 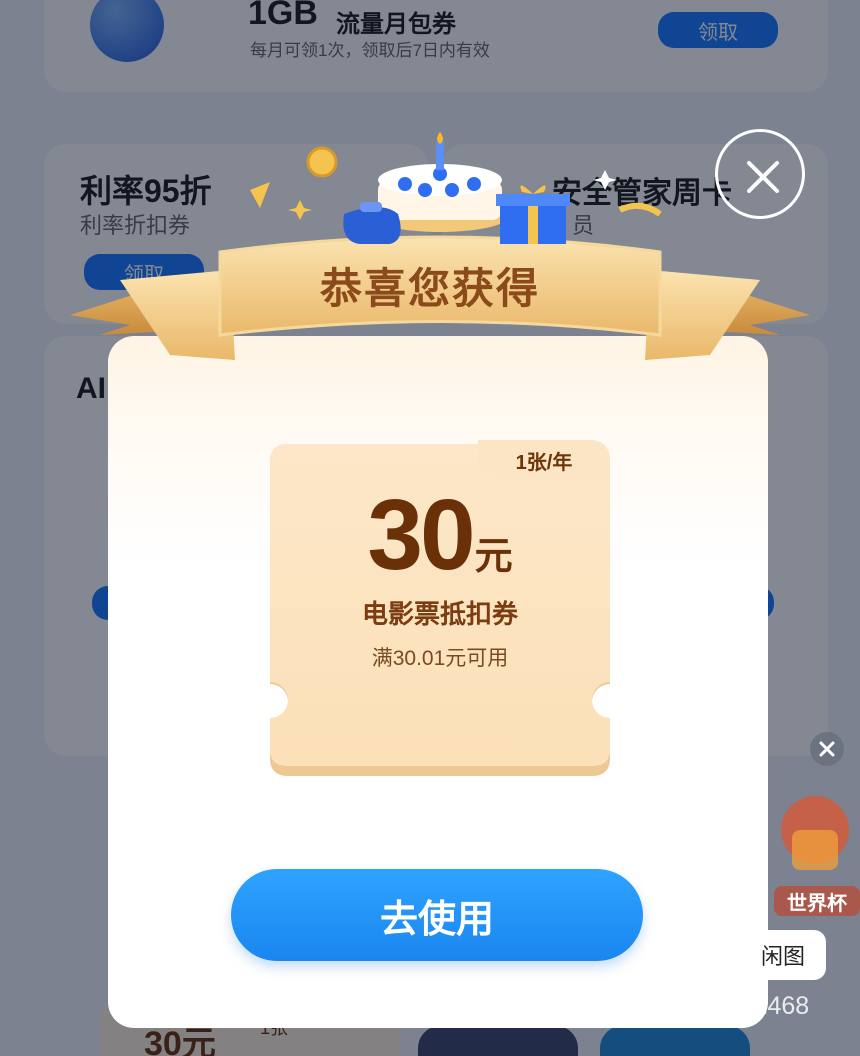 I want to click on watermark: 闲鱼号：TB_7301468, so click(x=688, y=1006).